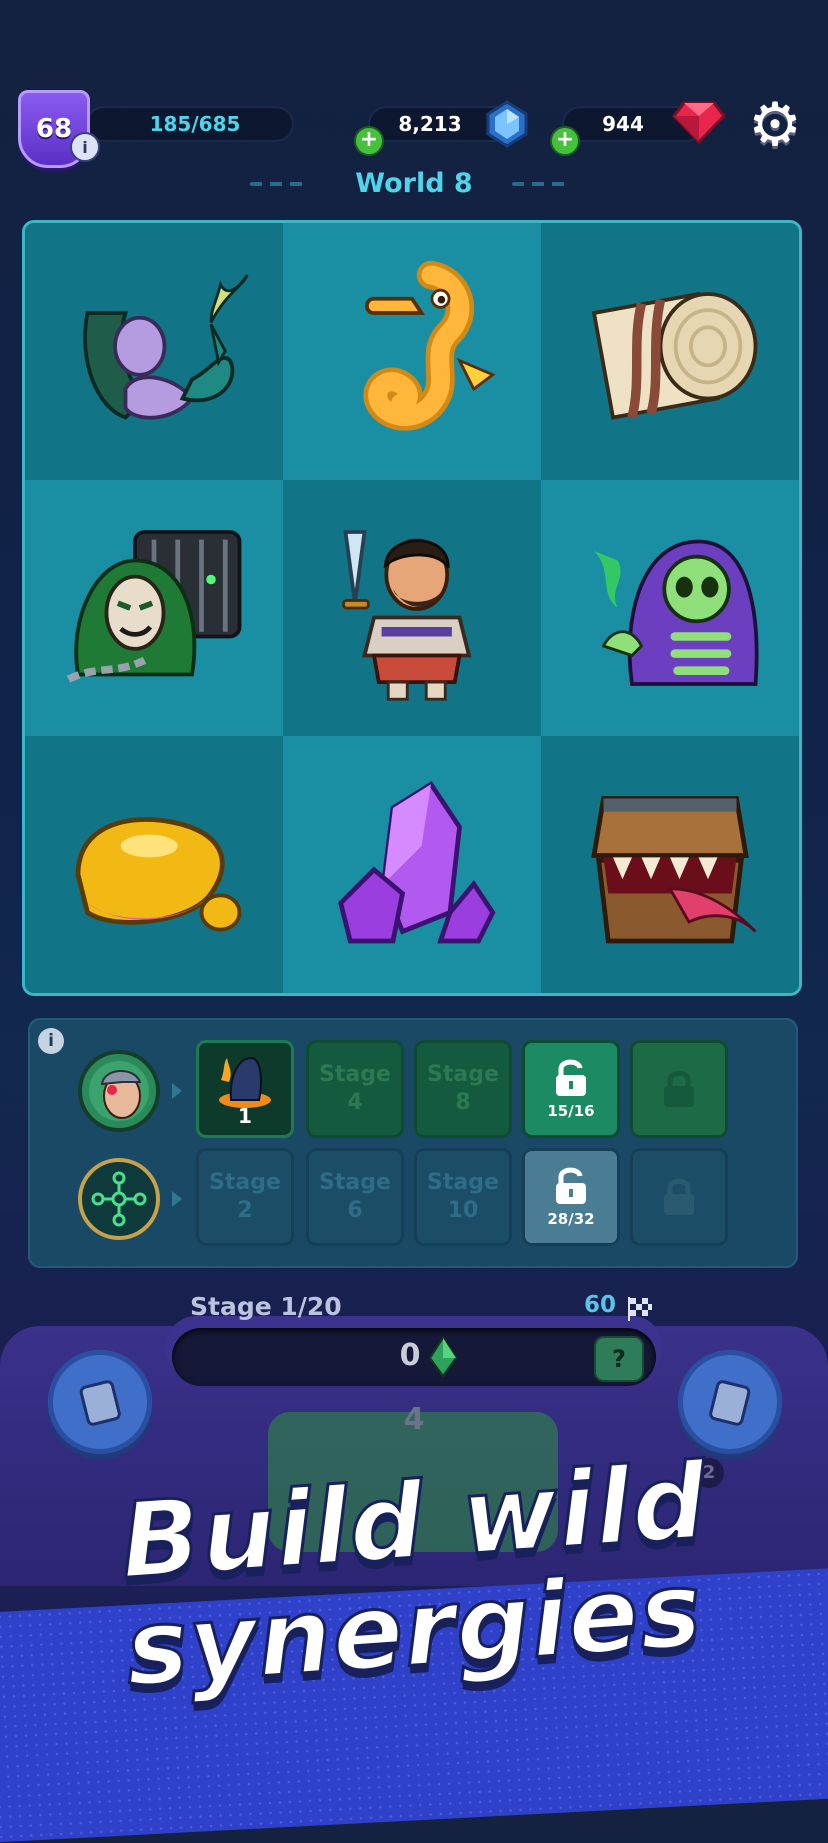  What do you see at coordinates (699, 122) in the screenshot?
I see `gem-icon` at bounding box center [699, 122].